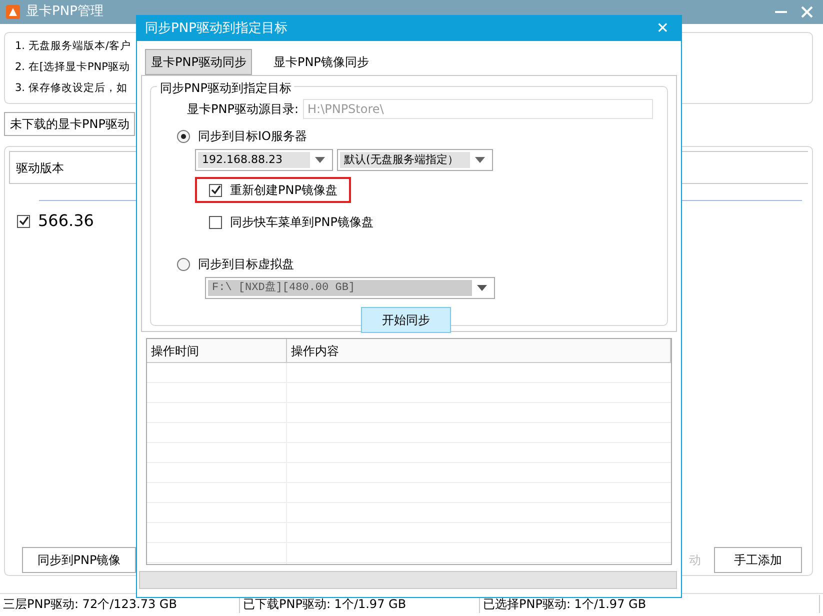  Describe the element at coordinates (479, 351) in the screenshot. I see `column-header: 操作内容` at that location.